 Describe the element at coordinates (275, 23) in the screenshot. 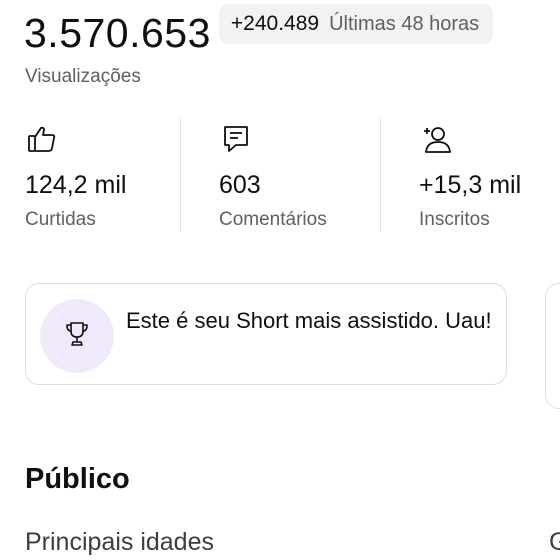

I see `views-delta-value: +240.489` at that location.